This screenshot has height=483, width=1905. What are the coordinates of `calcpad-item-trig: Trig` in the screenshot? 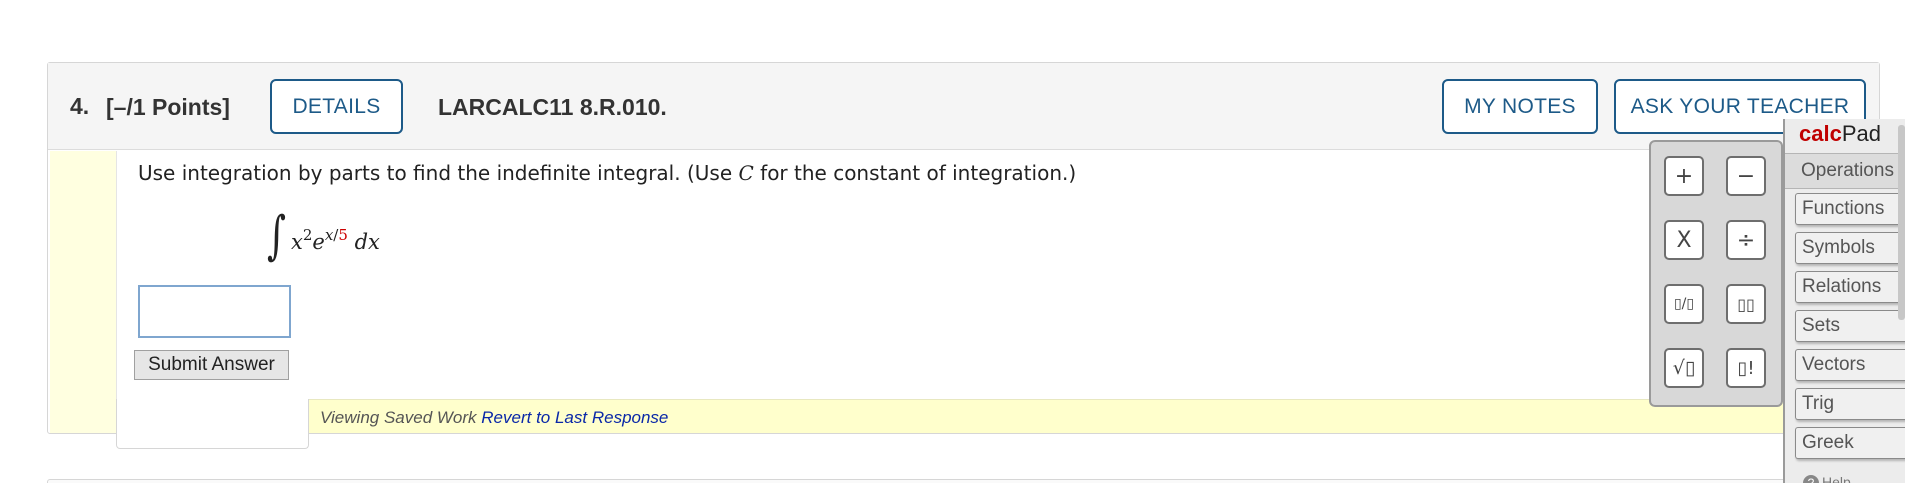 It's located at (1850, 404).